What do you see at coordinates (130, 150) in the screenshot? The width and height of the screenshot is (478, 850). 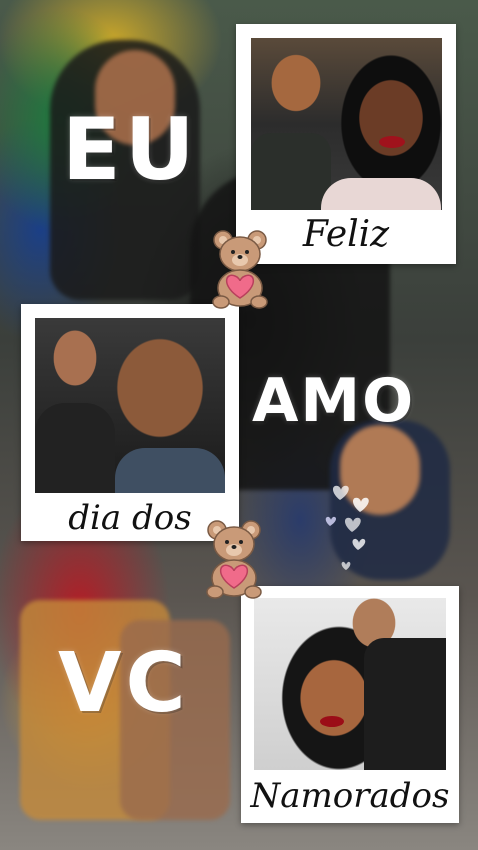 I see `overlay-word-eu: EU` at bounding box center [130, 150].